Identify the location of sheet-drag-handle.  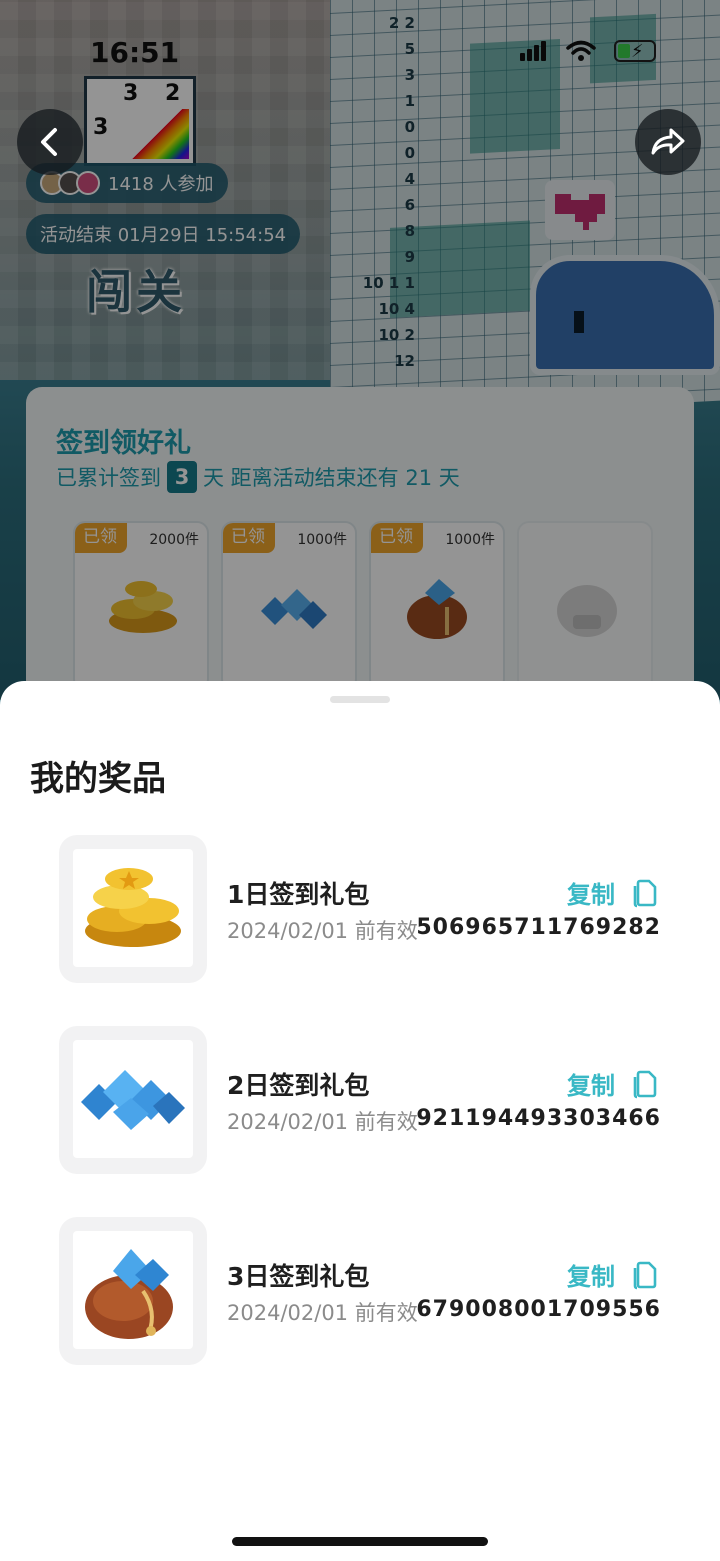
(360, 699).